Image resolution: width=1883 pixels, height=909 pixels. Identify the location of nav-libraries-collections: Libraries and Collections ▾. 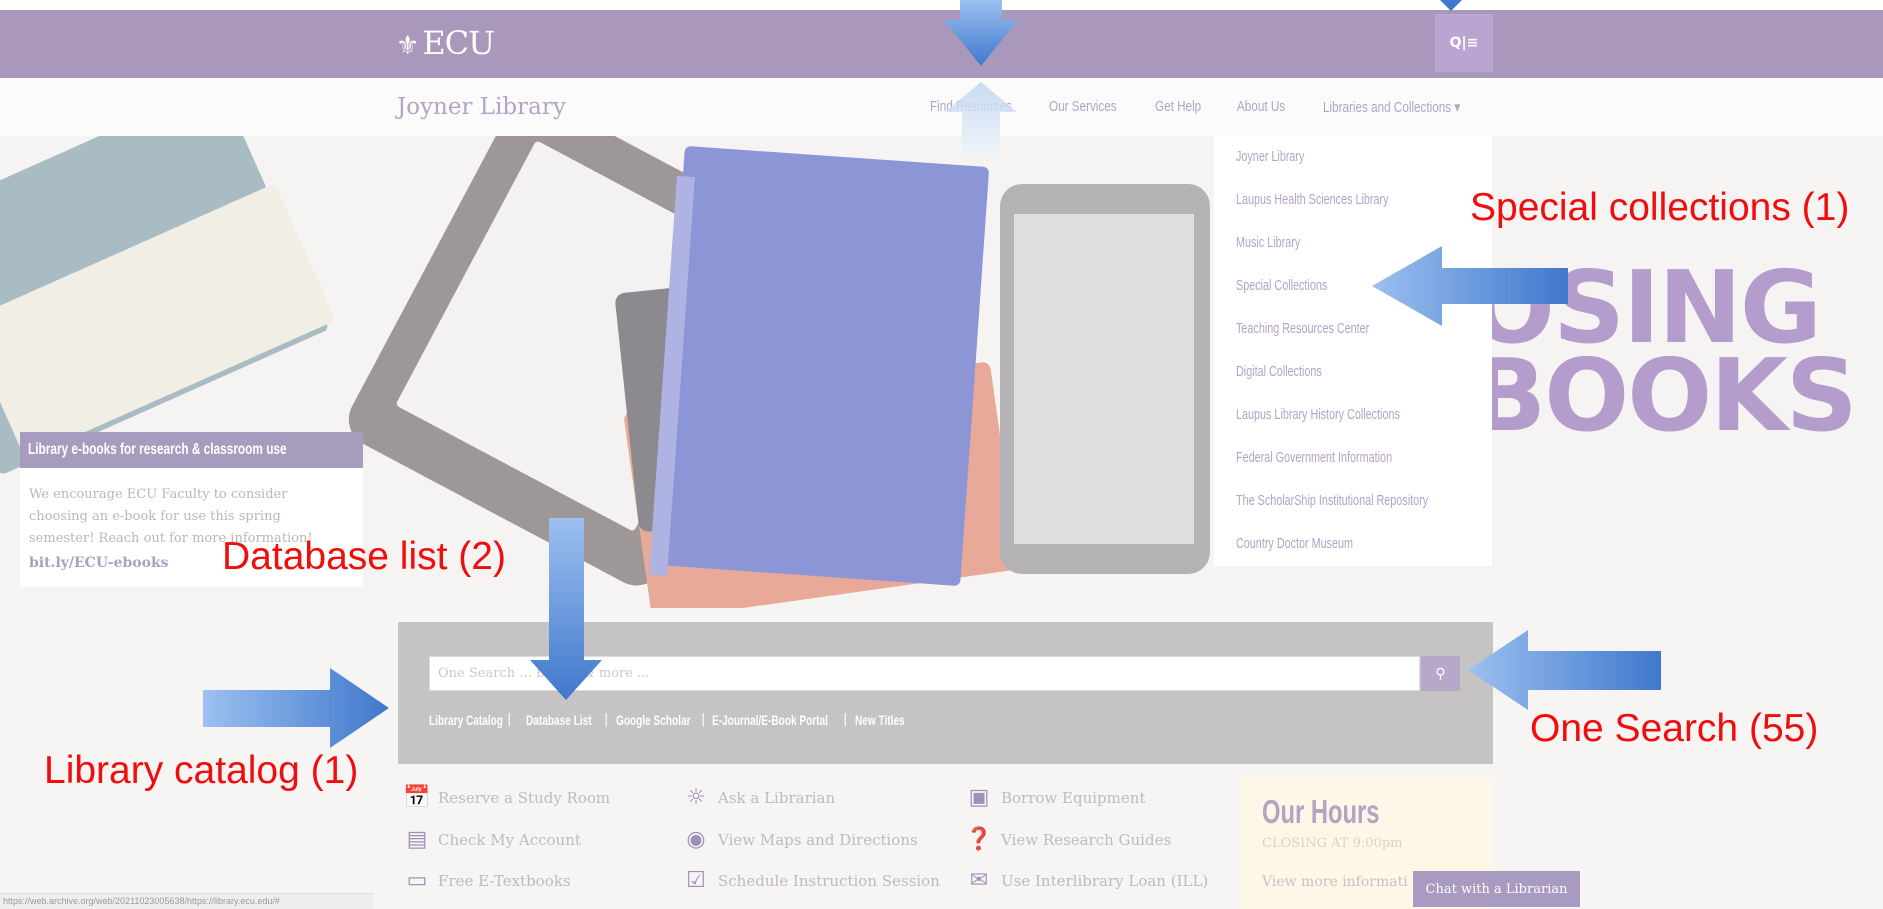
(1391, 107).